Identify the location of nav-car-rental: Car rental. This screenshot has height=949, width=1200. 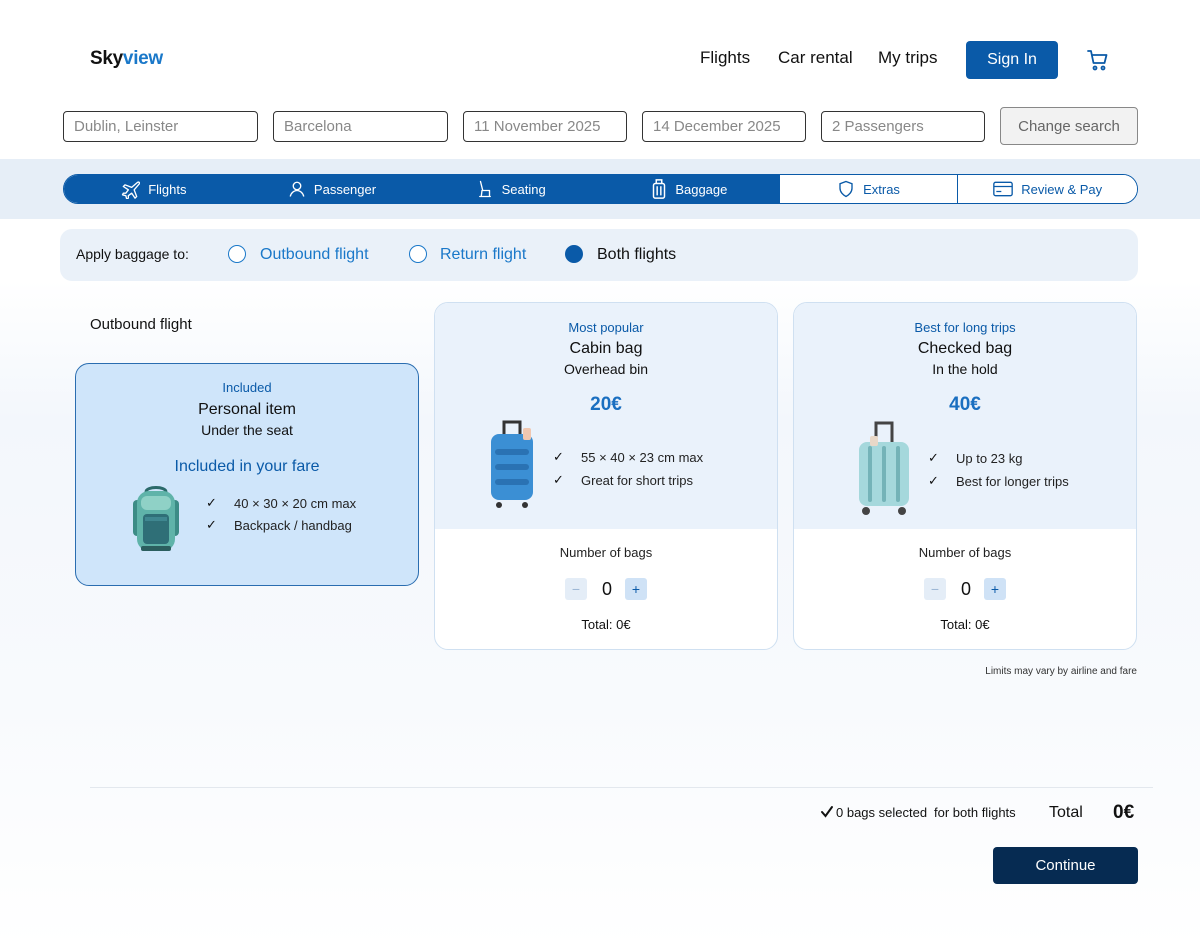
(815, 58).